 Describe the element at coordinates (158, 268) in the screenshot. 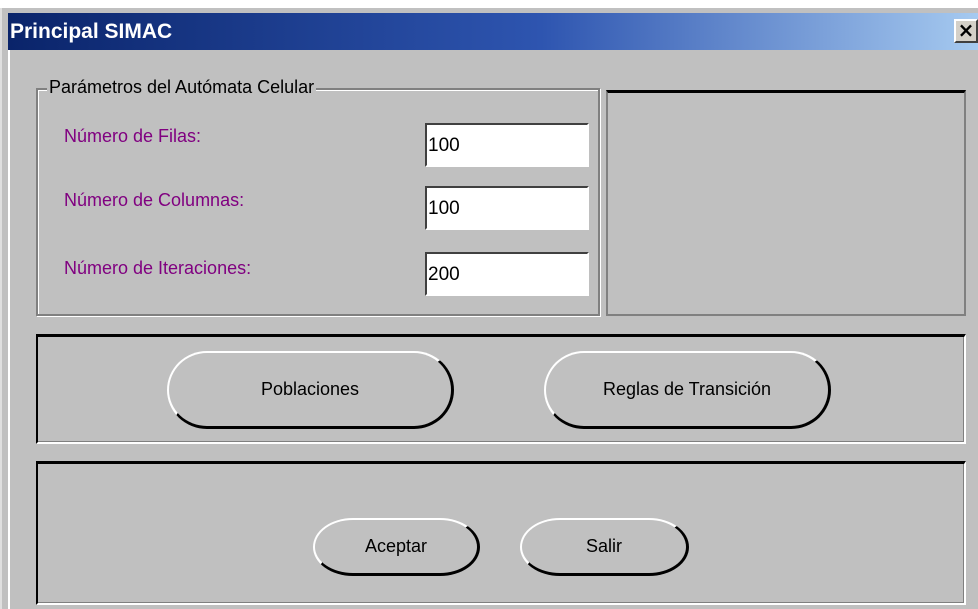

I see `iterations-label: Número de Iteraciones:` at that location.